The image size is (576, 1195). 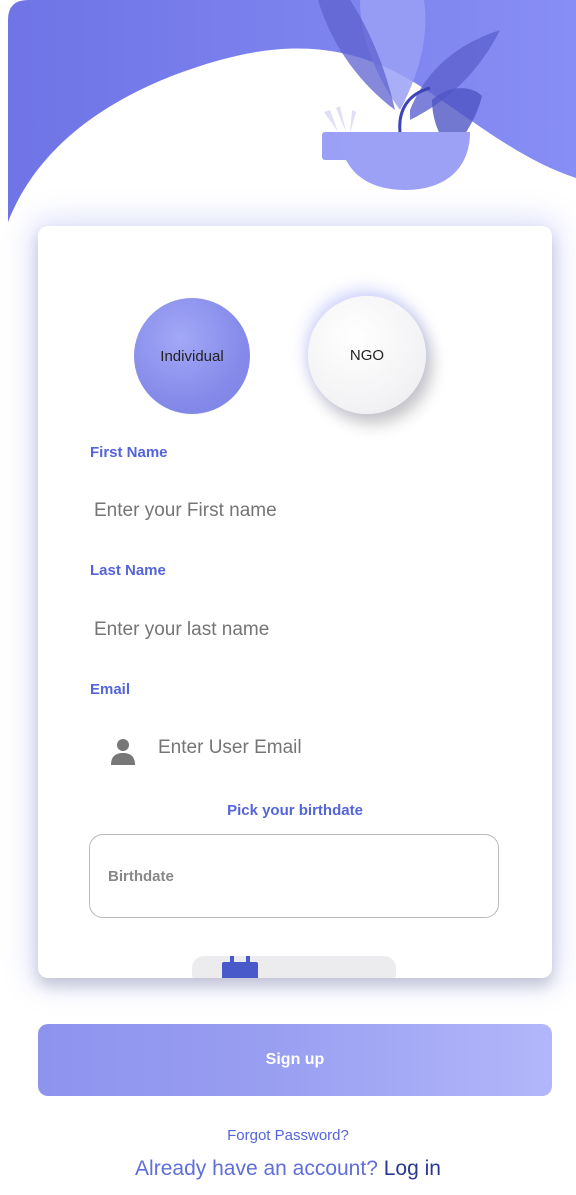 What do you see at coordinates (110, 689) in the screenshot?
I see `email-label: Email` at bounding box center [110, 689].